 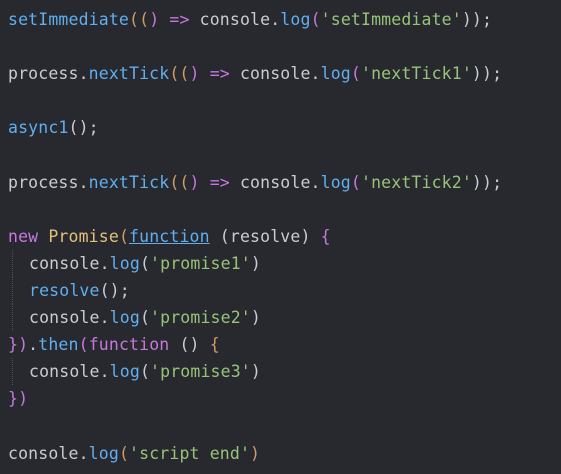 What do you see at coordinates (284, 263) in the screenshot?
I see `code-line: console.log('promise1')` at bounding box center [284, 263].